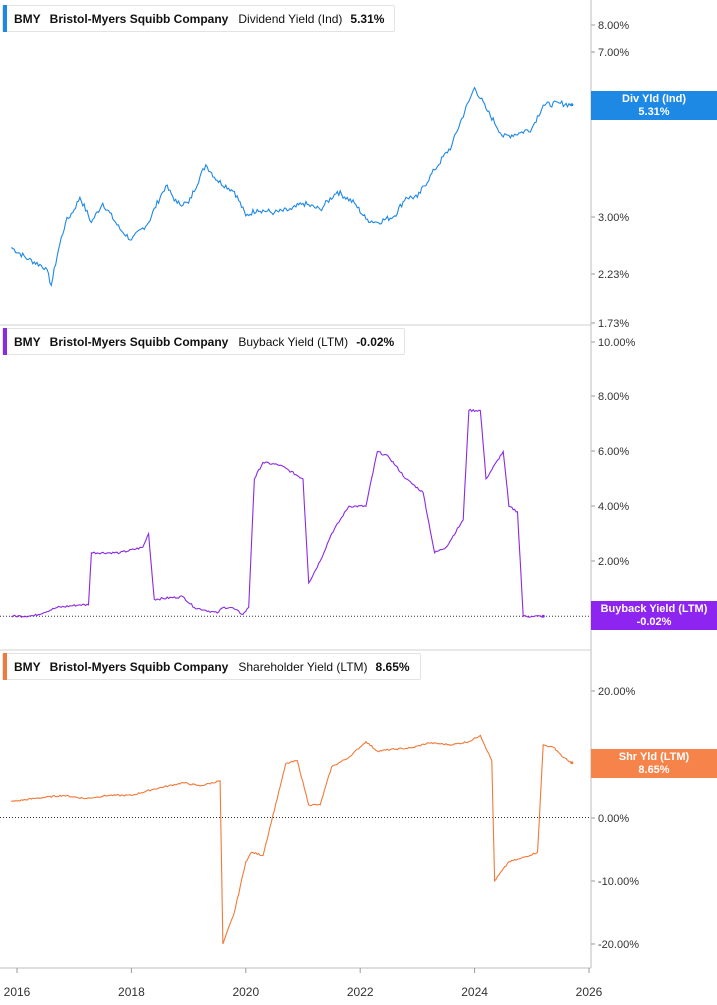  What do you see at coordinates (654, 622) in the screenshot?
I see `tag-value: -0.02%` at bounding box center [654, 622].